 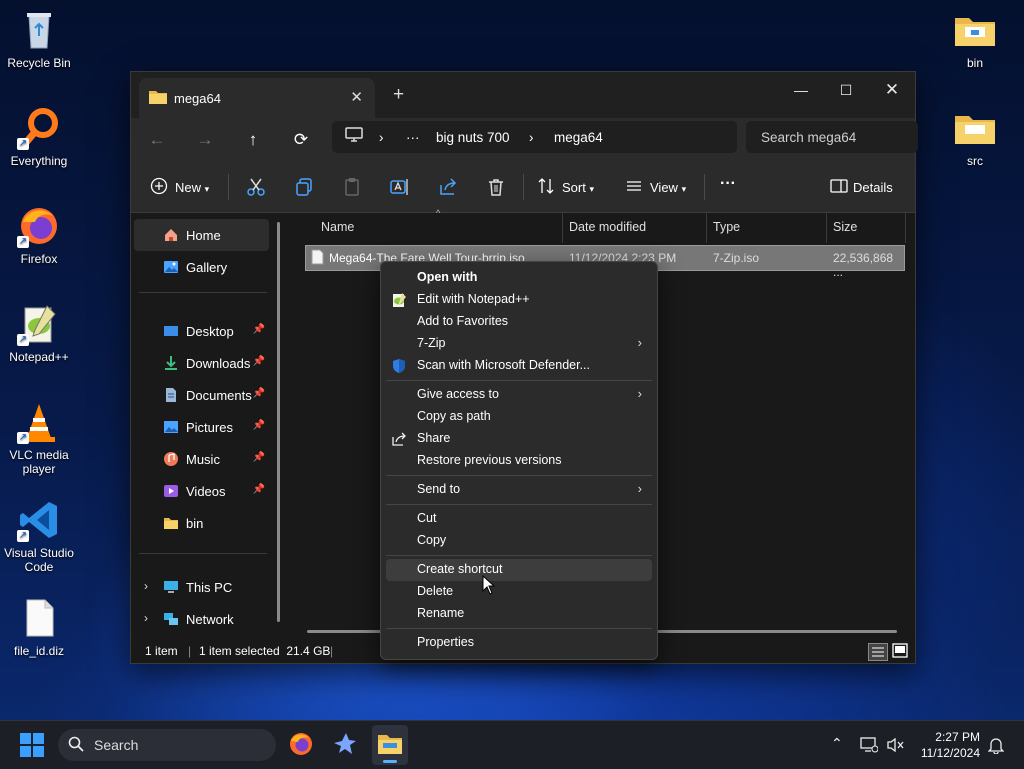 What do you see at coordinates (845, 227) in the screenshot?
I see `column-header-size: Size` at bounding box center [845, 227].